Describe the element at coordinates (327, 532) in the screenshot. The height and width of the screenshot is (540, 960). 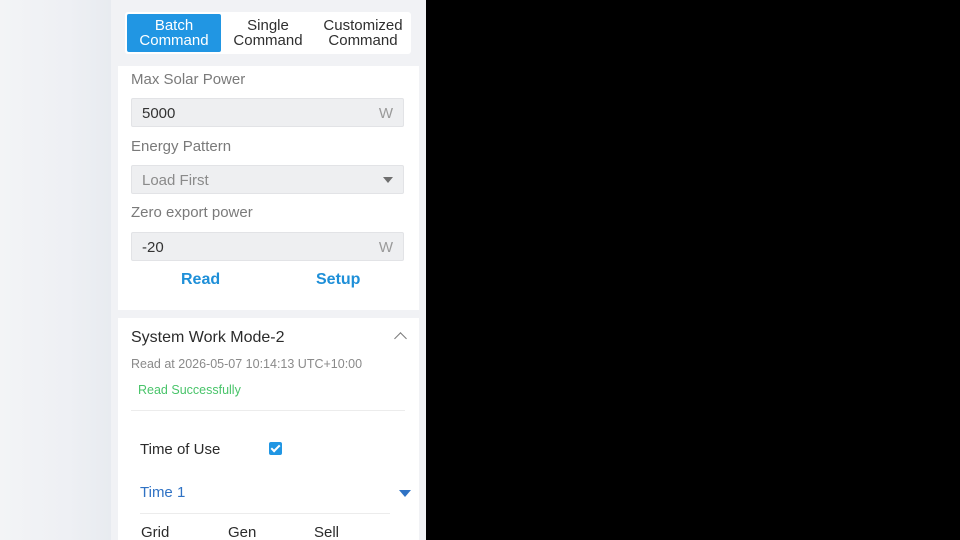
I see `column-header-sell: Sell` at that location.